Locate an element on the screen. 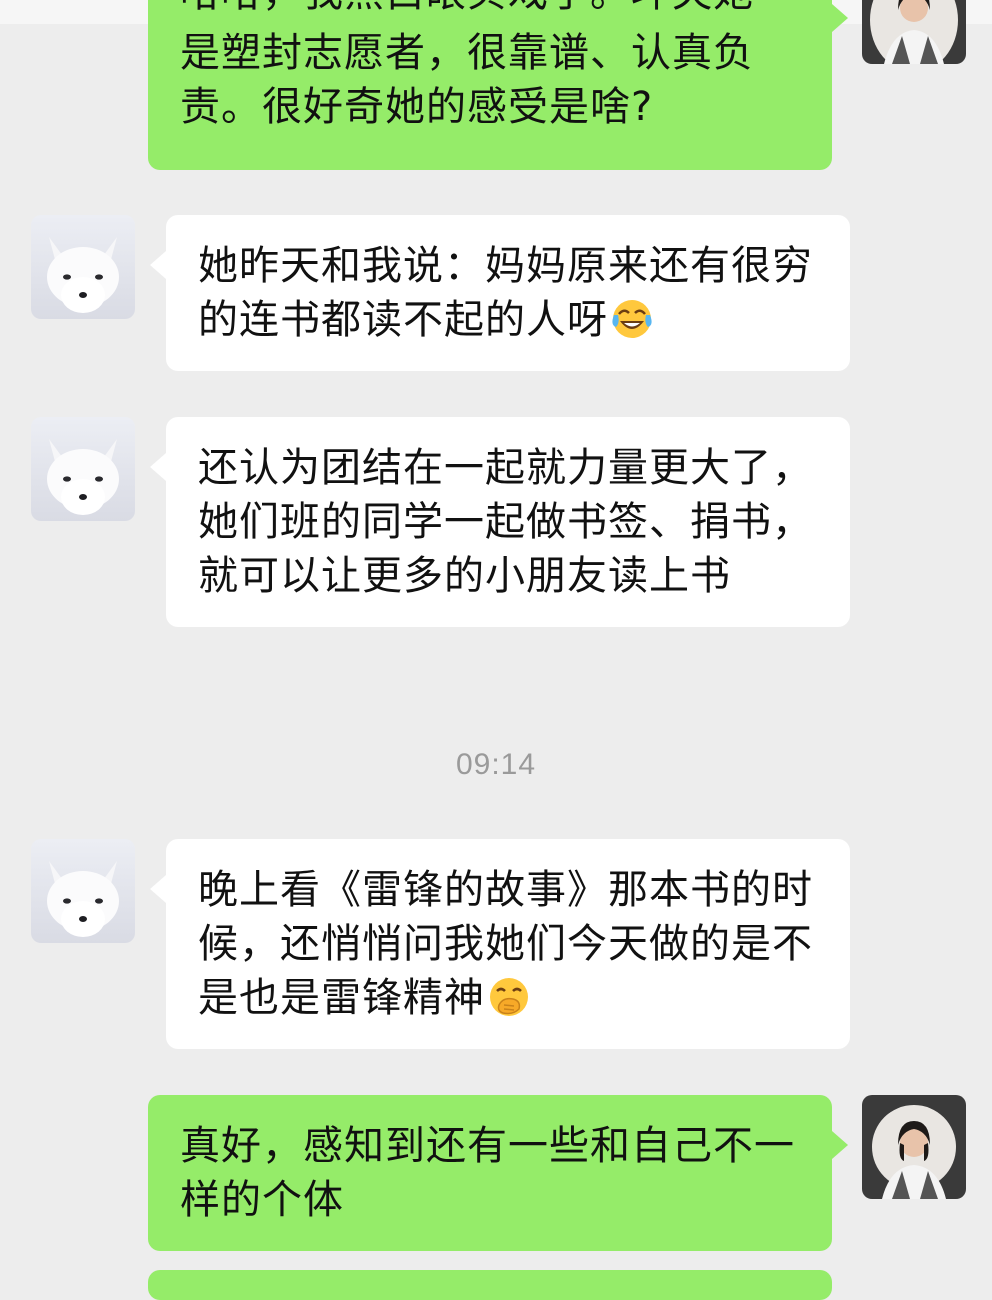 This screenshot has width=992, height=1300. incoming-message-bubble: 她昨天和我说：妈妈原来还有很穷的连书都读不起的人呀 is located at coordinates (500, 293).